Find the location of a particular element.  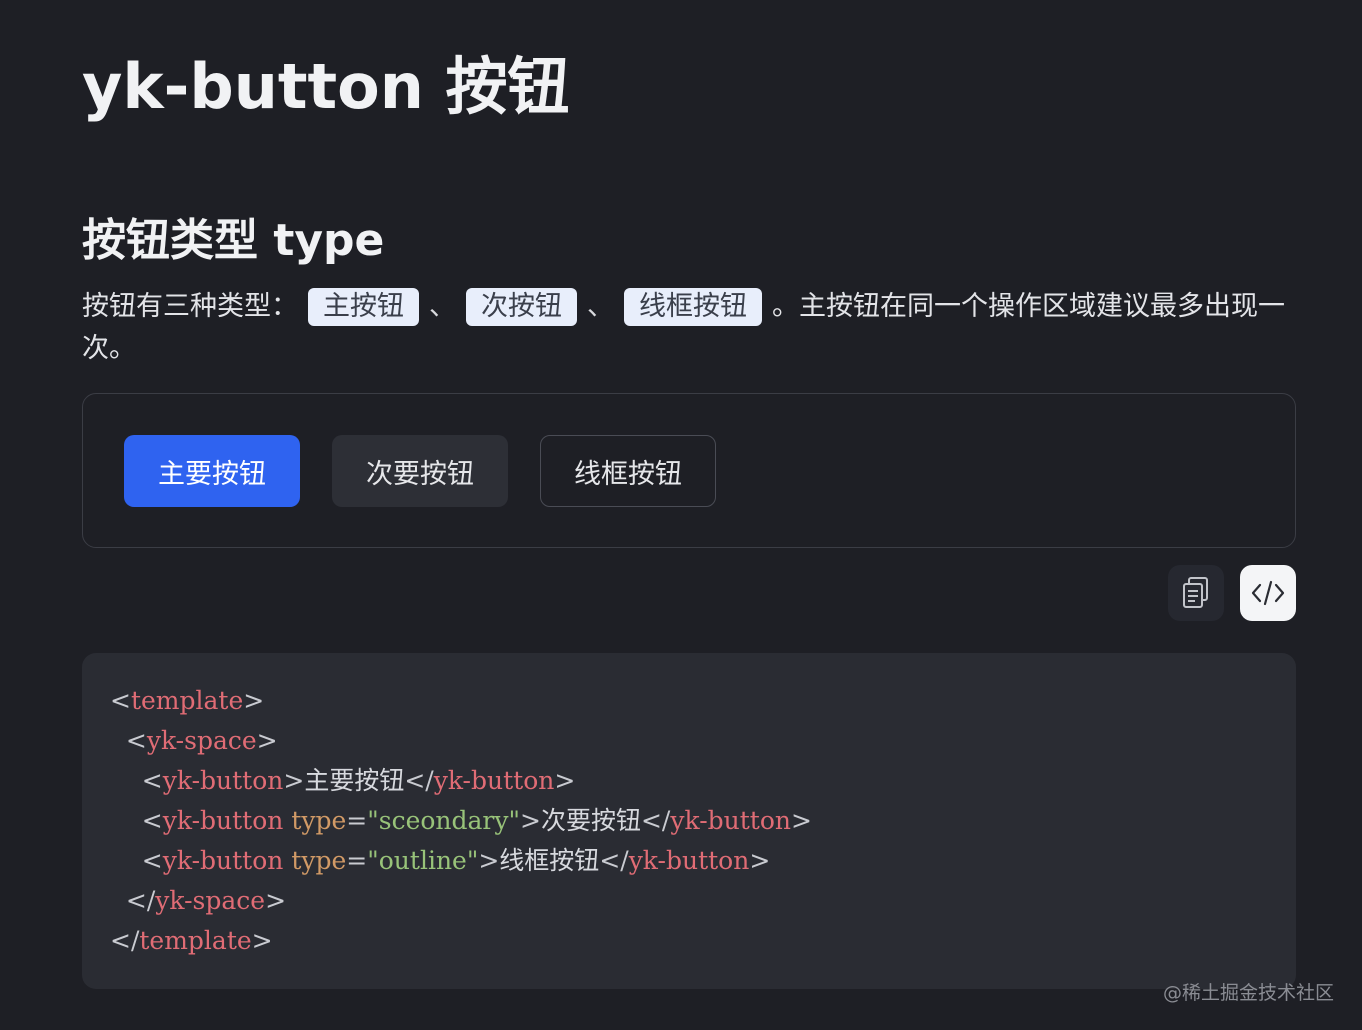

toggle-code-button is located at coordinates (1268, 593).